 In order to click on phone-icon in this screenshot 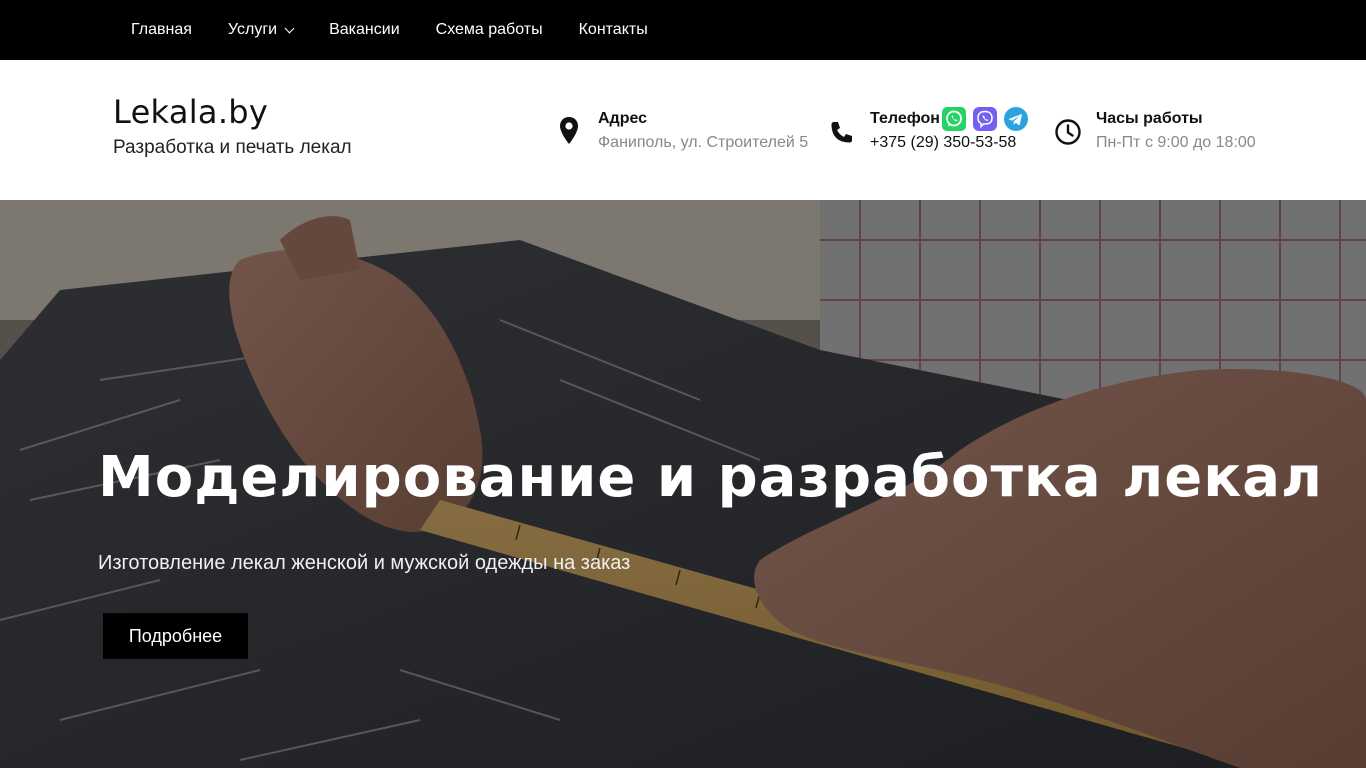, I will do `click(841, 132)`.